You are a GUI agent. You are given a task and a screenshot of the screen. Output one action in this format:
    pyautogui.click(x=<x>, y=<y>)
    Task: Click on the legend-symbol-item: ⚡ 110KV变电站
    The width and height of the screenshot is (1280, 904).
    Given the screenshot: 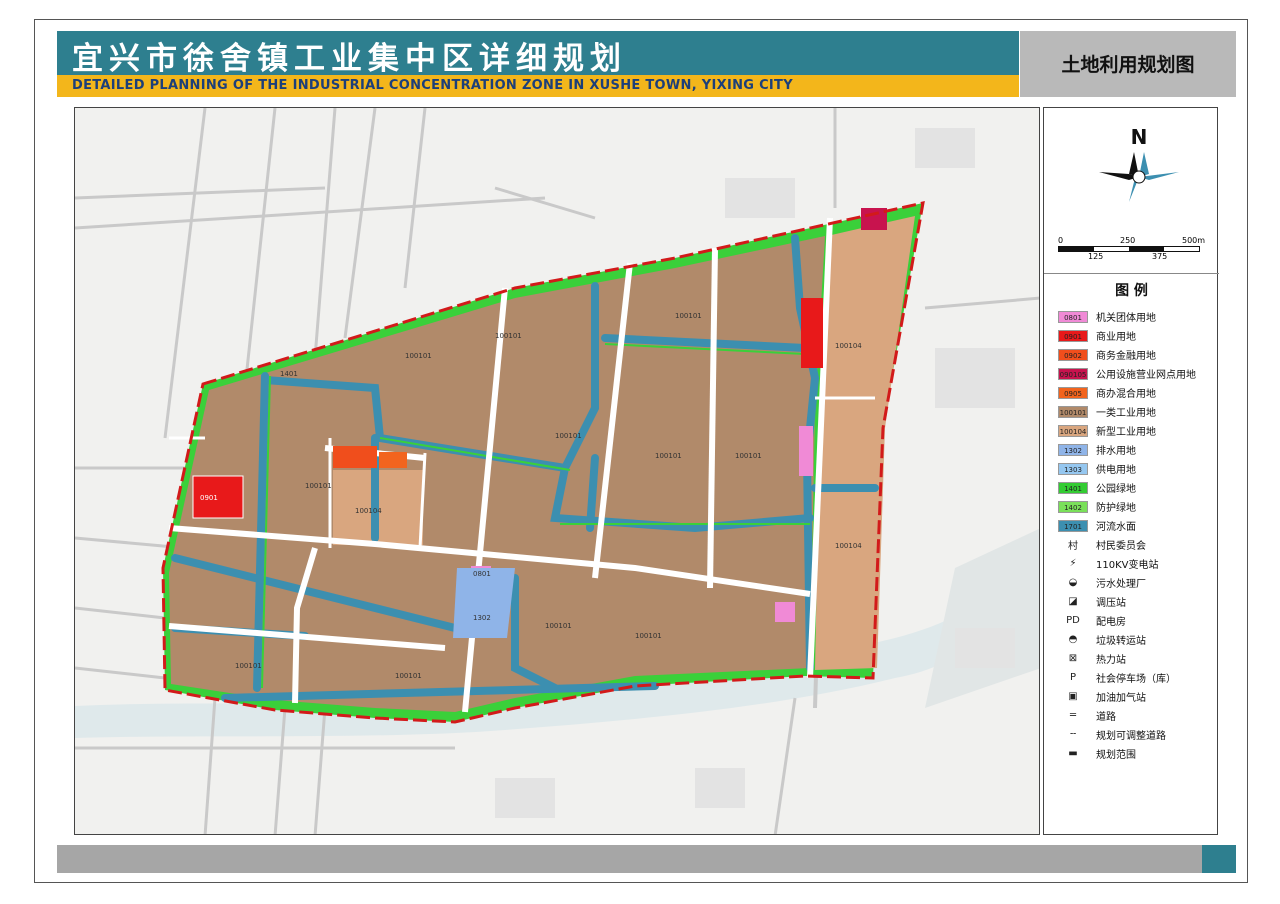 What is the action you would take?
    pyautogui.click(x=1108, y=563)
    